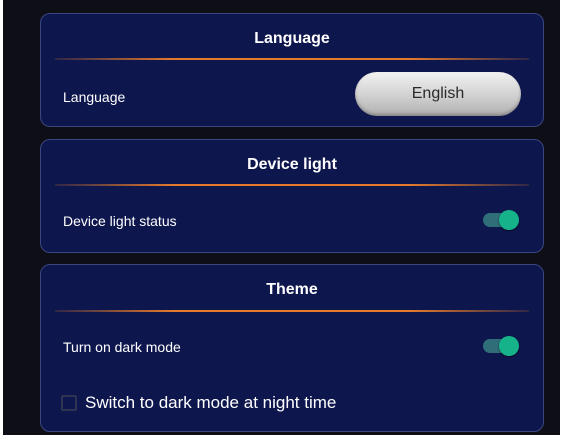  I want to click on night-dark-mode-checkbox, so click(69, 403).